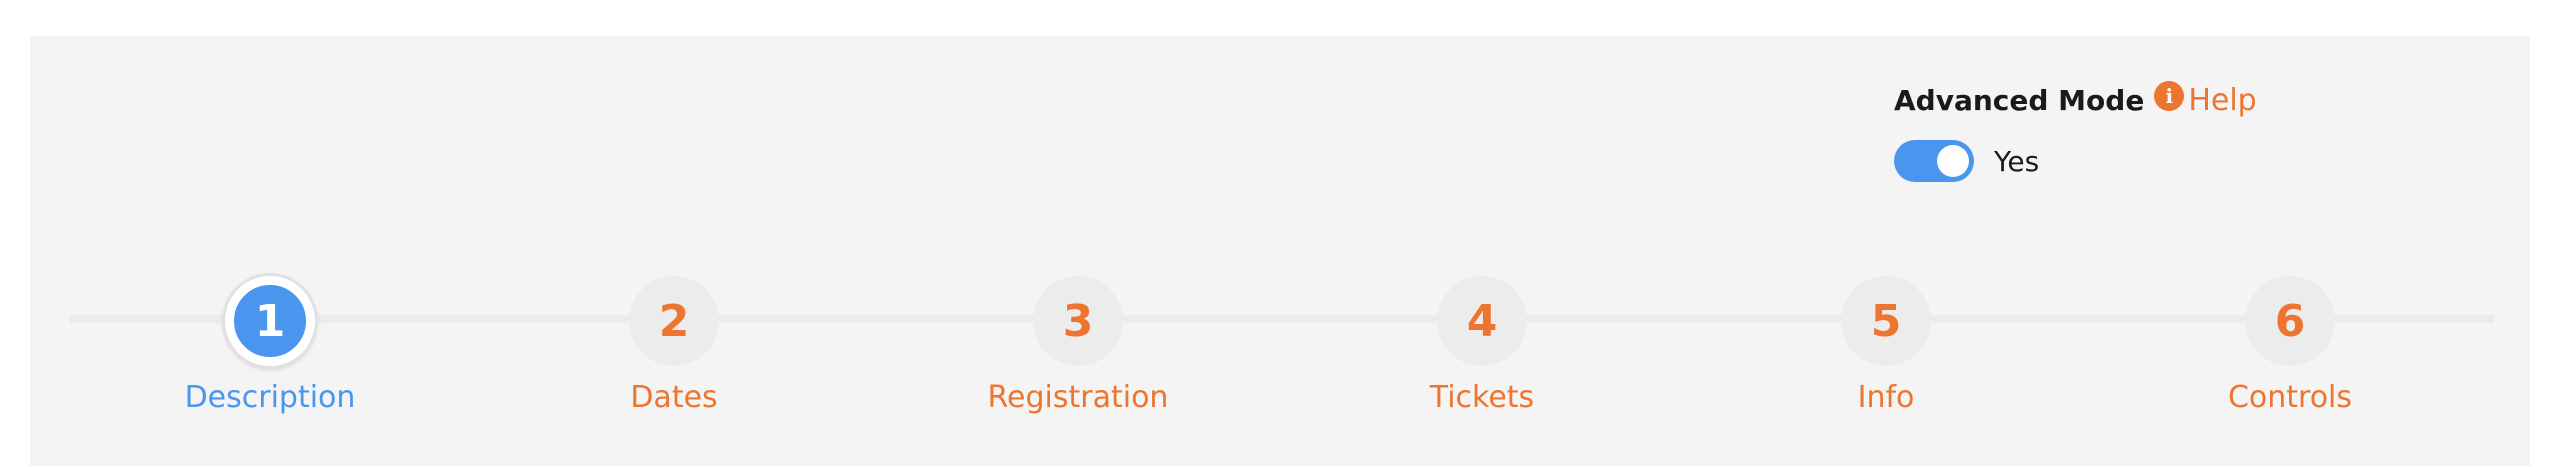  Describe the element at coordinates (674, 397) in the screenshot. I see `step-label: Dates` at that location.